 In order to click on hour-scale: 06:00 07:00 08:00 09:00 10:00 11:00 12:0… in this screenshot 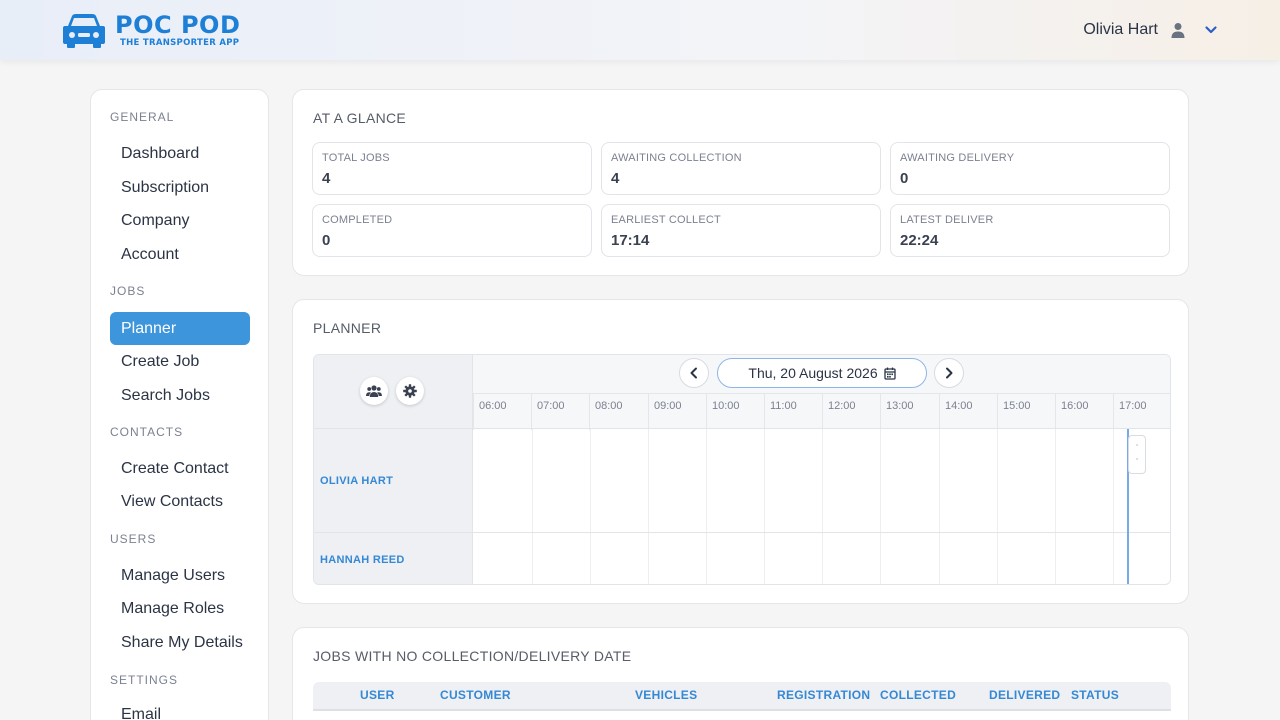, I will do `click(821, 411)`.